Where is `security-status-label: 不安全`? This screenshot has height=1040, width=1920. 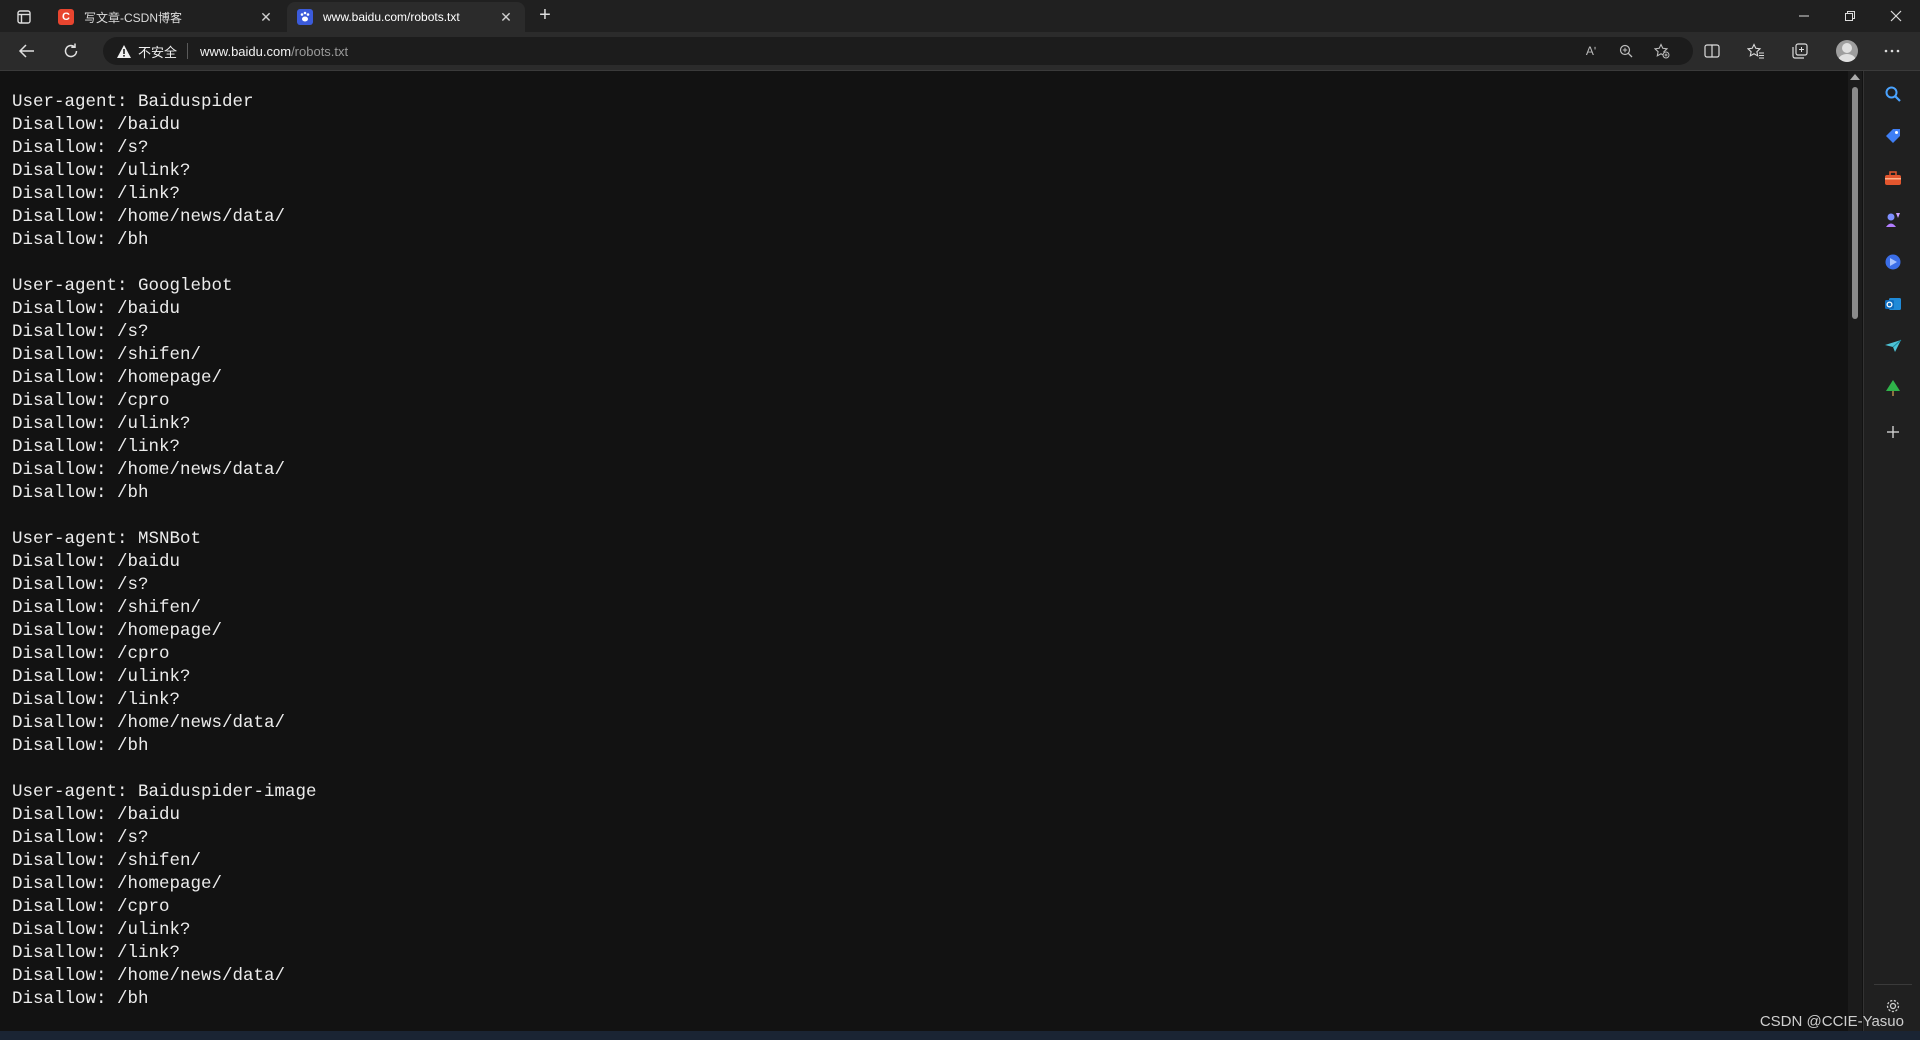
security-status-label: 不安全 is located at coordinates (157, 51).